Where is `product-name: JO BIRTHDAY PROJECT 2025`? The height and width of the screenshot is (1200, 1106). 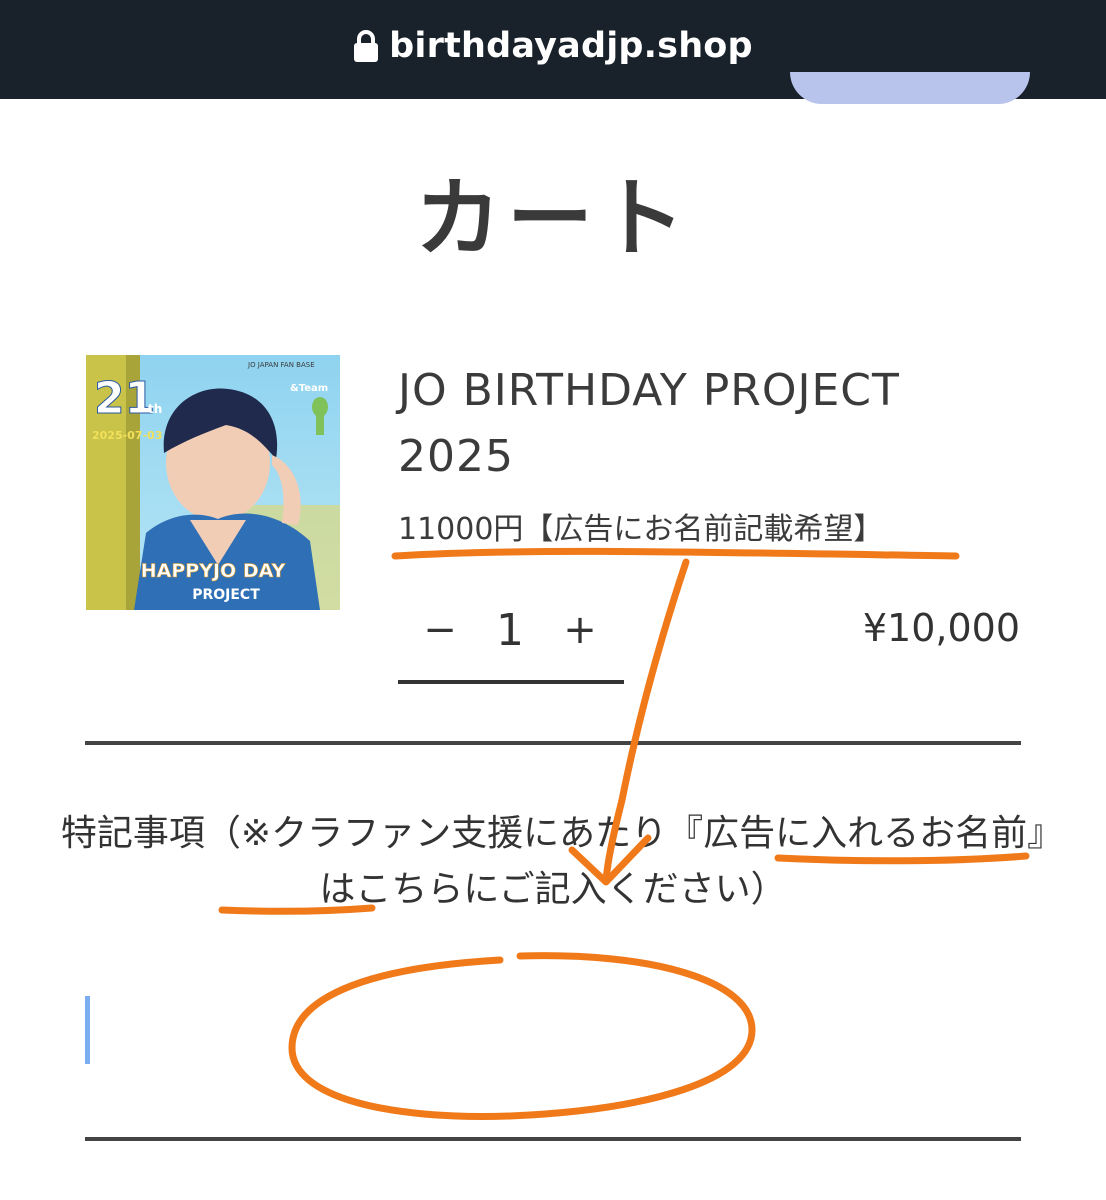
product-name: JO BIRTHDAY PROJECT 2025 is located at coordinates (678, 424).